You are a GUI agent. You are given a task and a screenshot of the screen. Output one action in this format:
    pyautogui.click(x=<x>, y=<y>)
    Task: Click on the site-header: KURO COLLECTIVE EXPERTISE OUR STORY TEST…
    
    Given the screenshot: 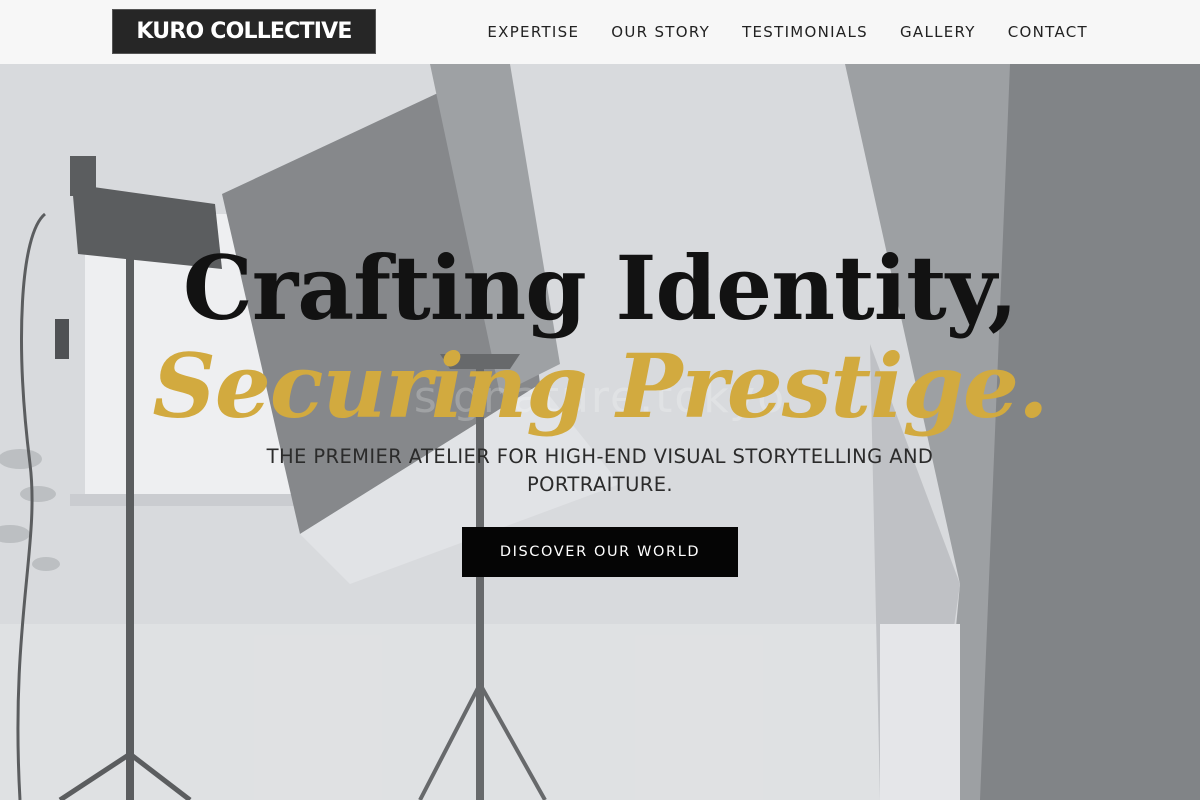 What is the action you would take?
    pyautogui.click(x=600, y=32)
    